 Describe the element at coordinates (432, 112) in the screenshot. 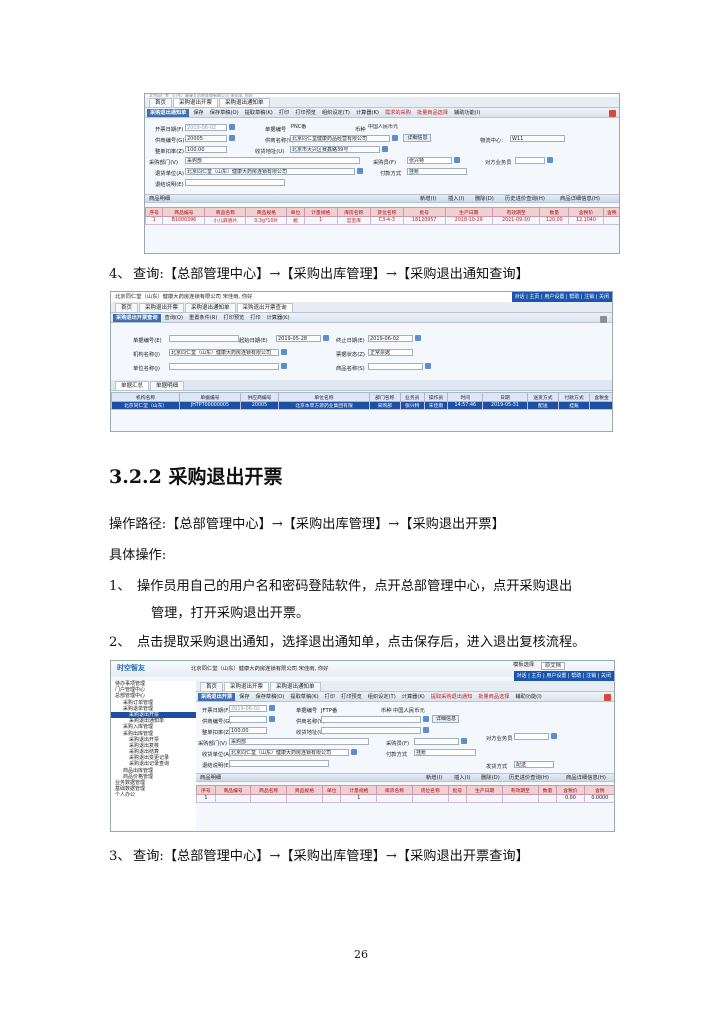

I see `batch-select-button: 批量商品选择` at that location.